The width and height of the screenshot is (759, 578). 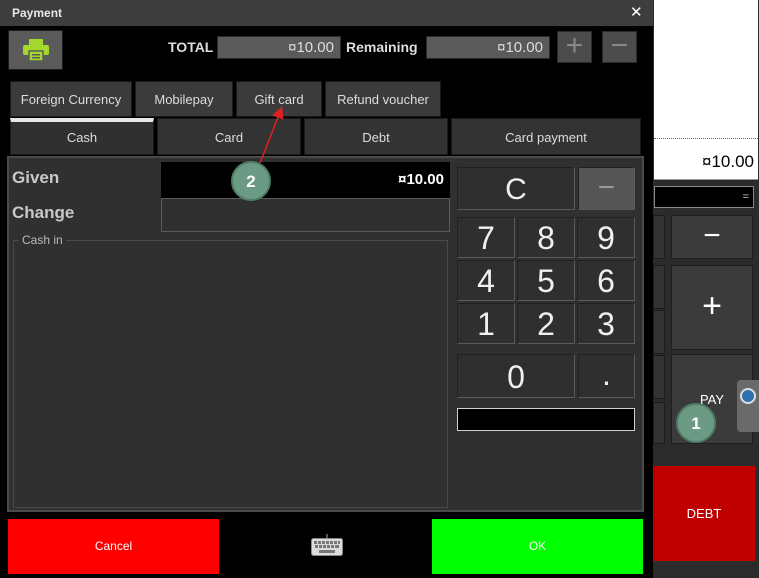 What do you see at coordinates (696, 423) in the screenshot?
I see `annotation-marker-1: 1` at bounding box center [696, 423].